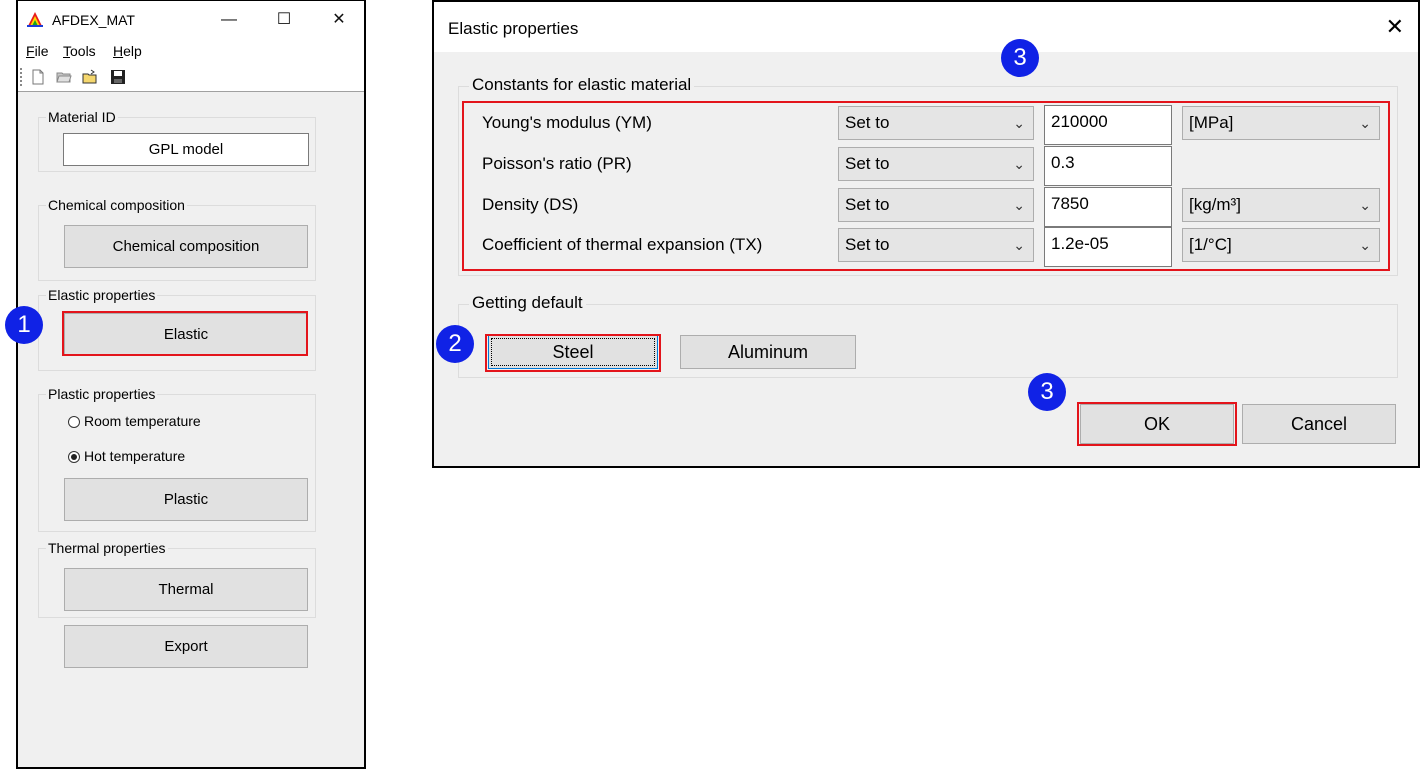  Describe the element at coordinates (229, 20) in the screenshot. I see `minimize-button: —` at that location.